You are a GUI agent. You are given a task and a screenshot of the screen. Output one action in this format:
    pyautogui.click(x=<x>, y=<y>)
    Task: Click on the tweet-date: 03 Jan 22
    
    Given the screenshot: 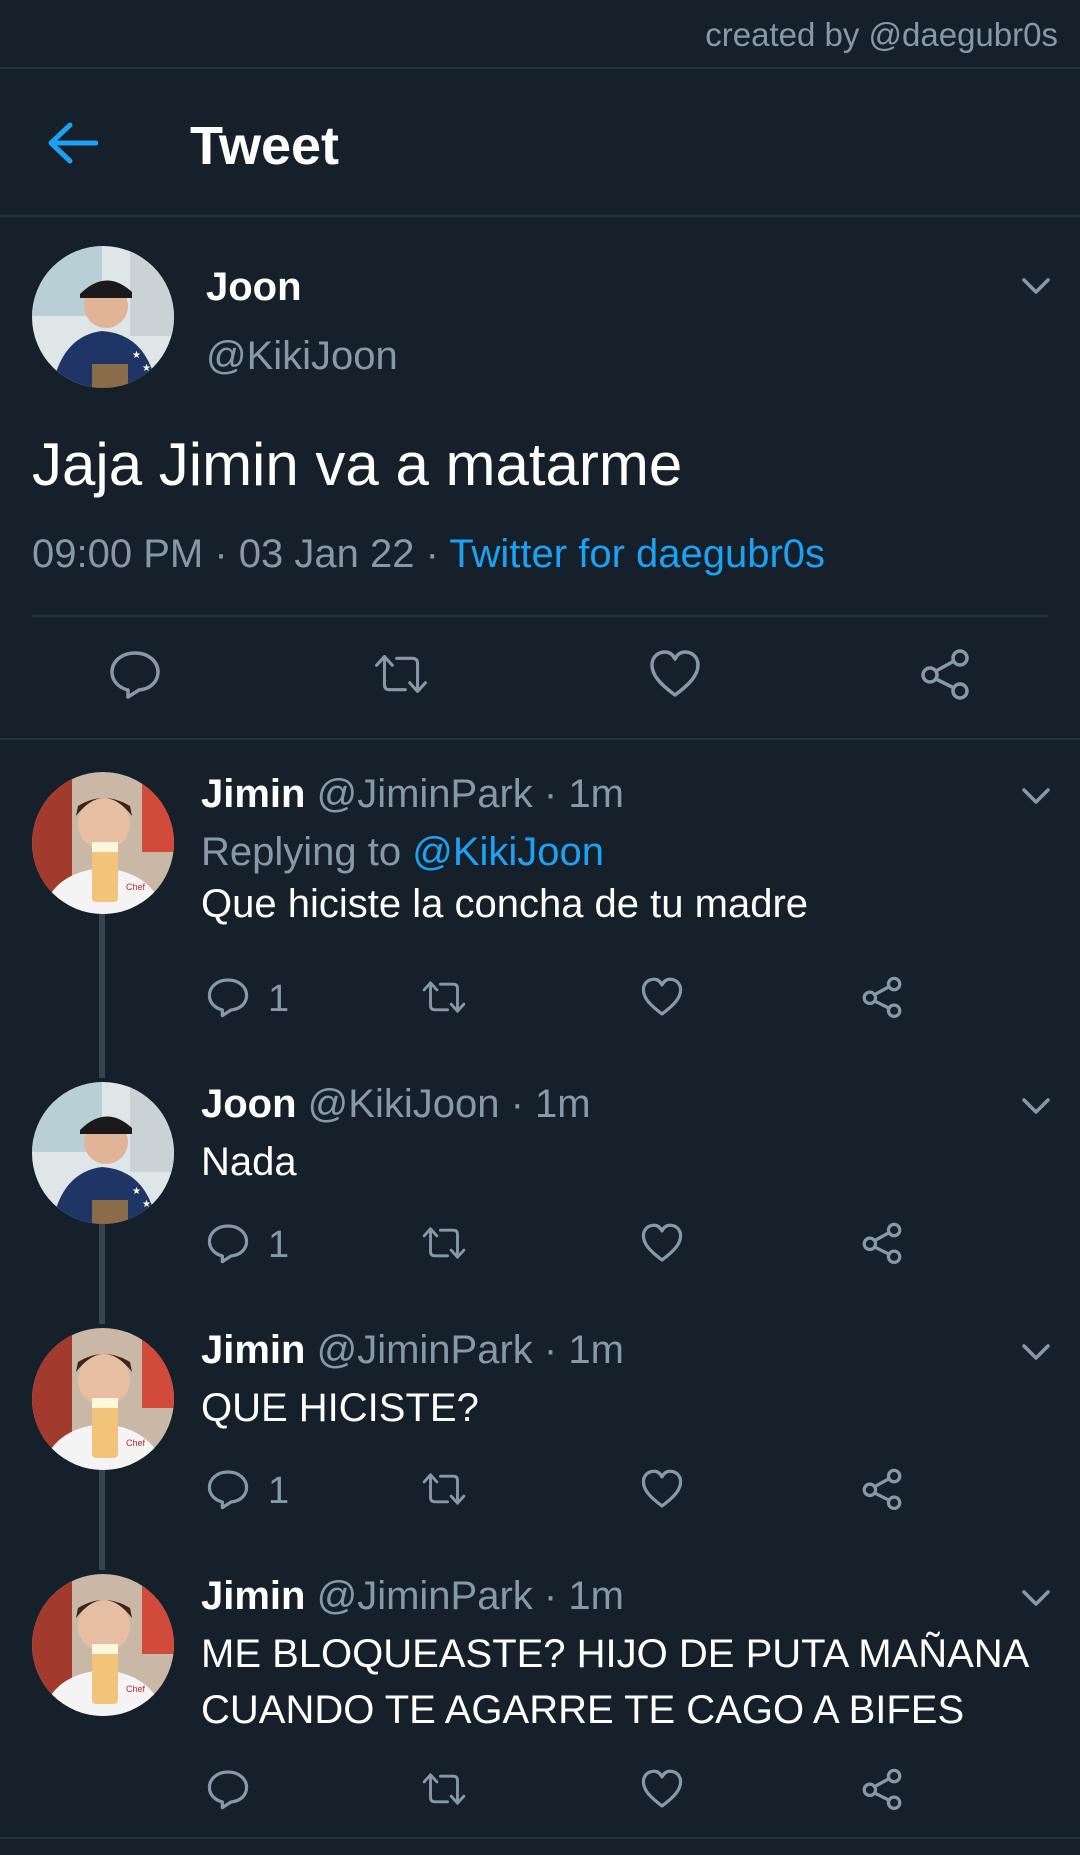 What is the action you would take?
    pyautogui.click(x=326, y=554)
    